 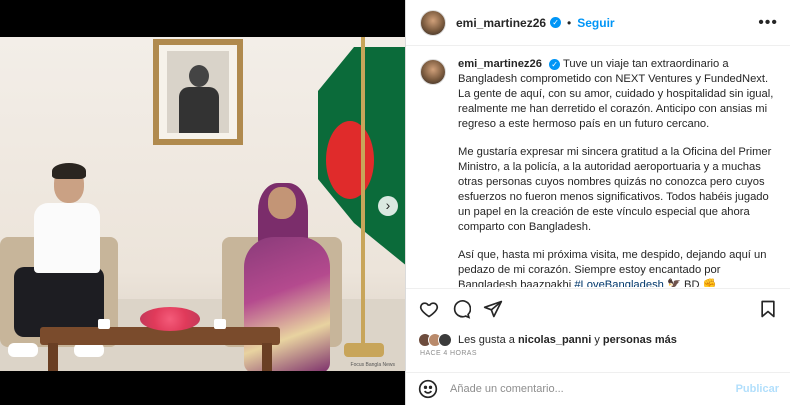 What do you see at coordinates (53, 357) in the screenshot?
I see `photo-table-leg-left` at bounding box center [53, 357].